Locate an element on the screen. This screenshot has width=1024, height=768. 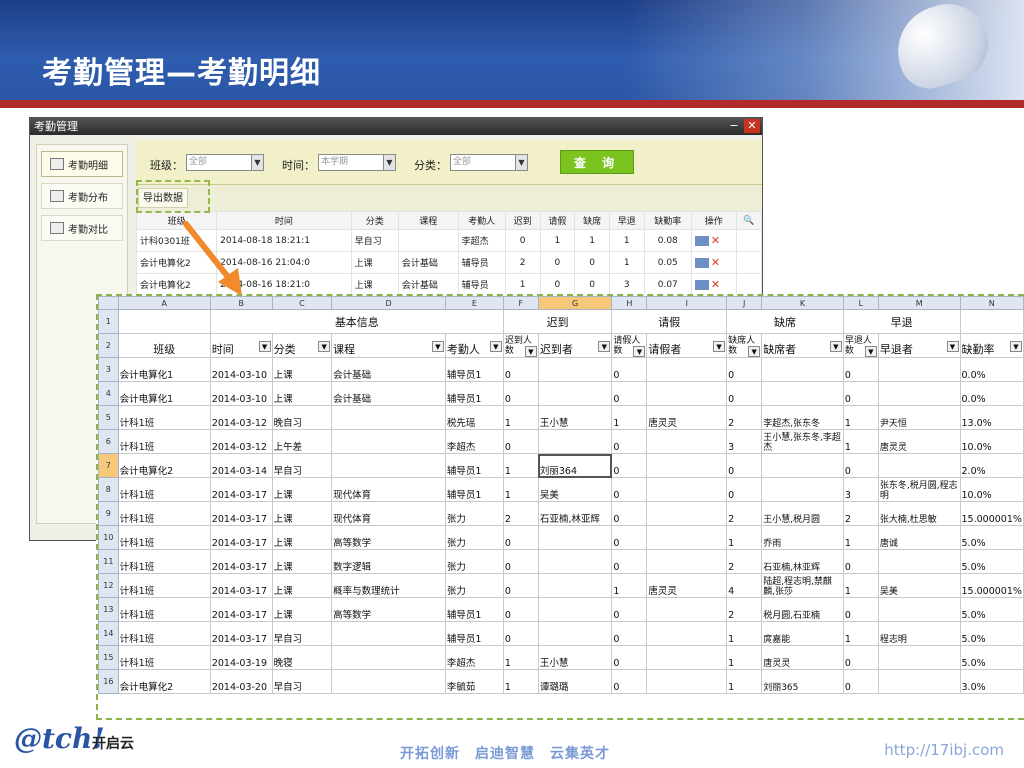
column-header: I is located at coordinates (687, 303).